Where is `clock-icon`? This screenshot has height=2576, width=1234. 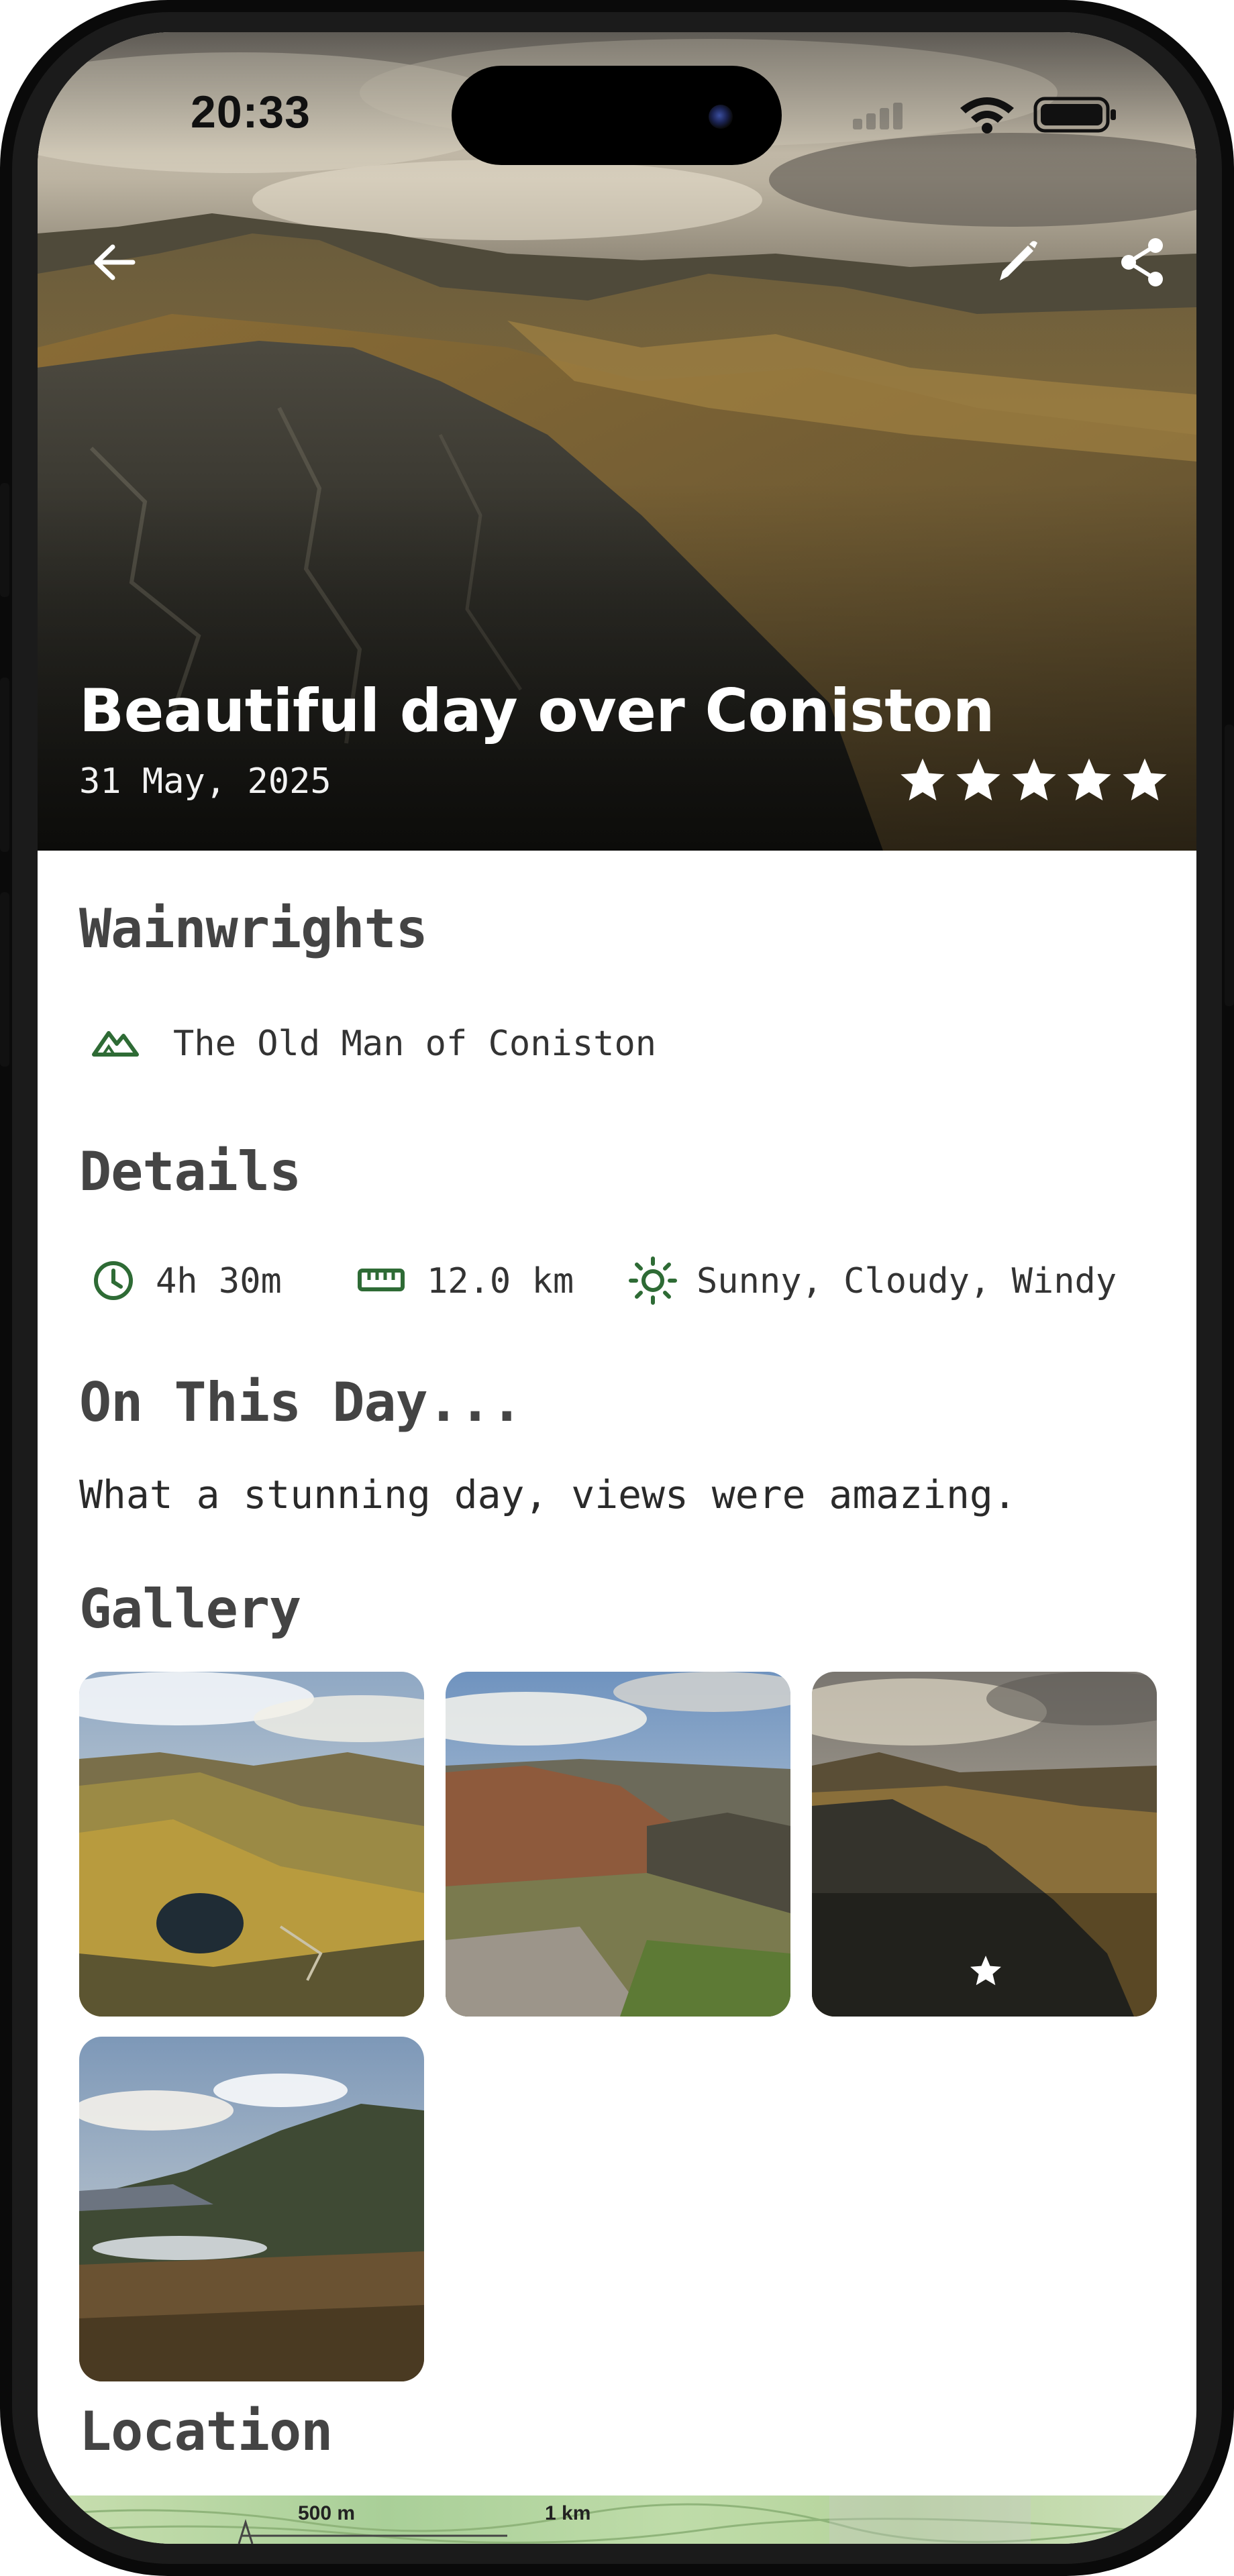
clock-icon is located at coordinates (113, 1280).